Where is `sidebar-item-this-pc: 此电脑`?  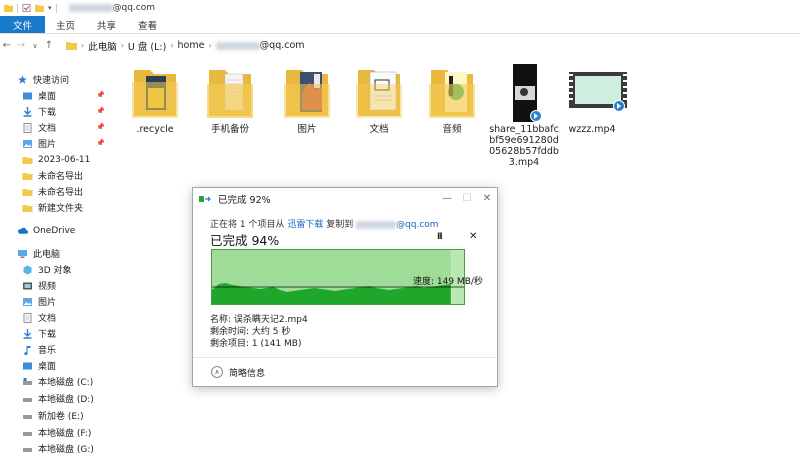
sidebar-item-this-pc: 此电脑 is located at coordinates (38, 253).